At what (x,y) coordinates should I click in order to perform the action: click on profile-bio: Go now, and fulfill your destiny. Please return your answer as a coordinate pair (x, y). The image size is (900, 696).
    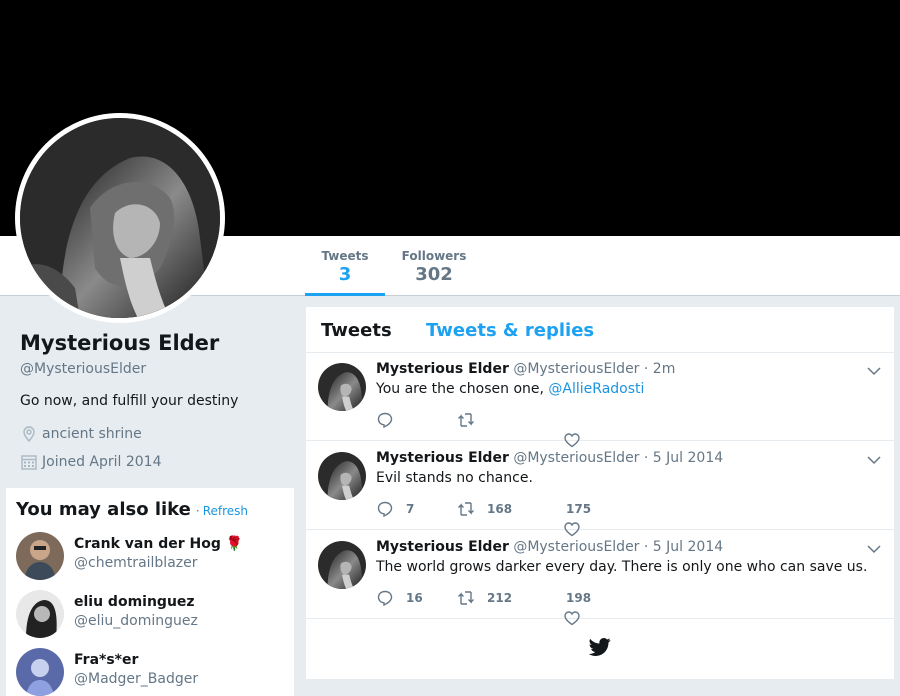
    Looking at the image, I should click on (129, 401).